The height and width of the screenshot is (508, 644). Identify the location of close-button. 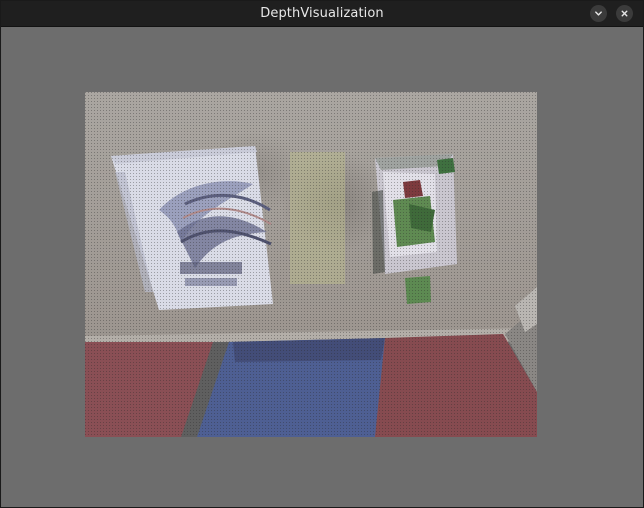
(624, 13).